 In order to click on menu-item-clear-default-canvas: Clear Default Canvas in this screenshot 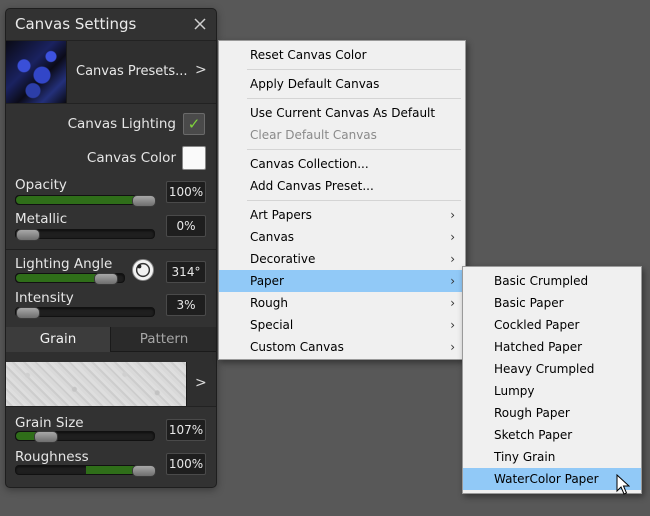, I will do `click(313, 135)`.